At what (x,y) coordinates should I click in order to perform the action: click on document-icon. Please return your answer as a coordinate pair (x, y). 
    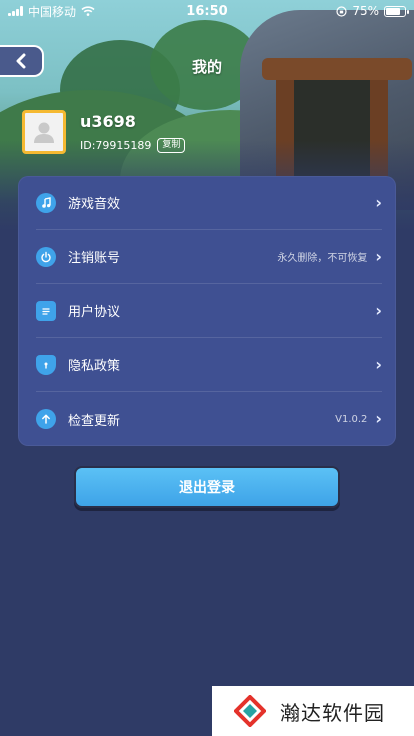
    Looking at the image, I should click on (46, 310).